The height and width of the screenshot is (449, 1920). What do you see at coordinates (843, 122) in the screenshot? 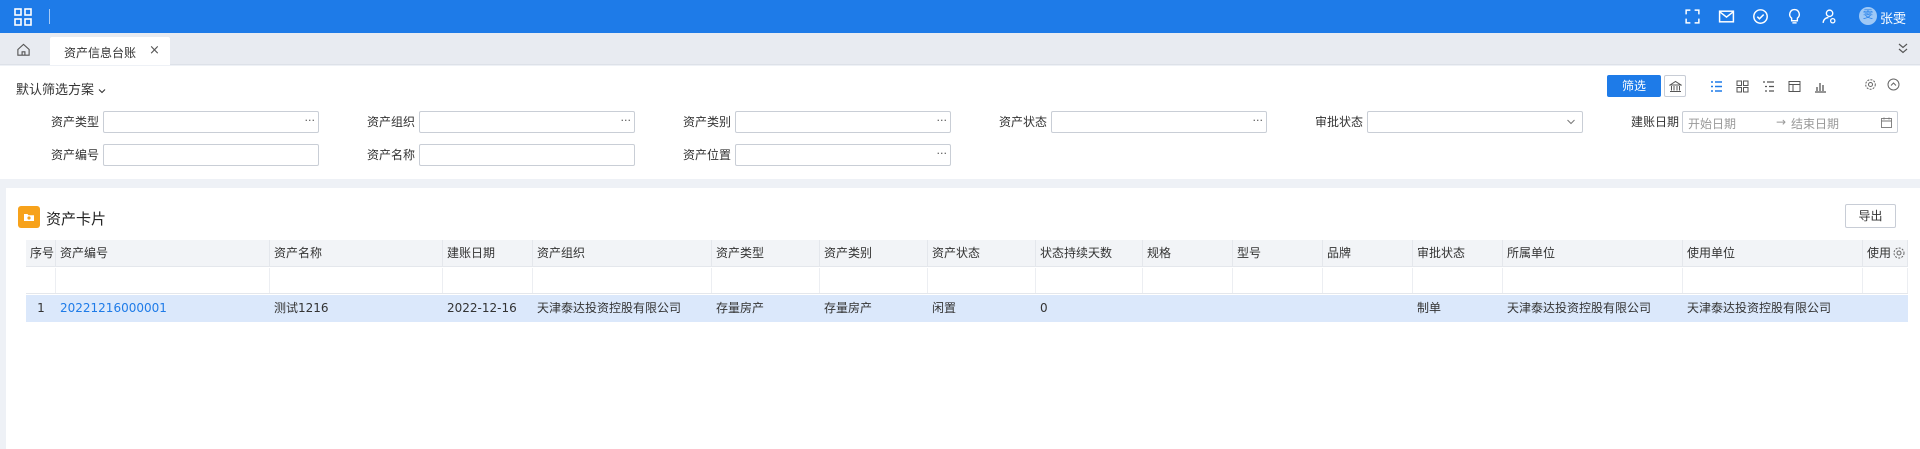
I see `asset-category-input: ···` at bounding box center [843, 122].